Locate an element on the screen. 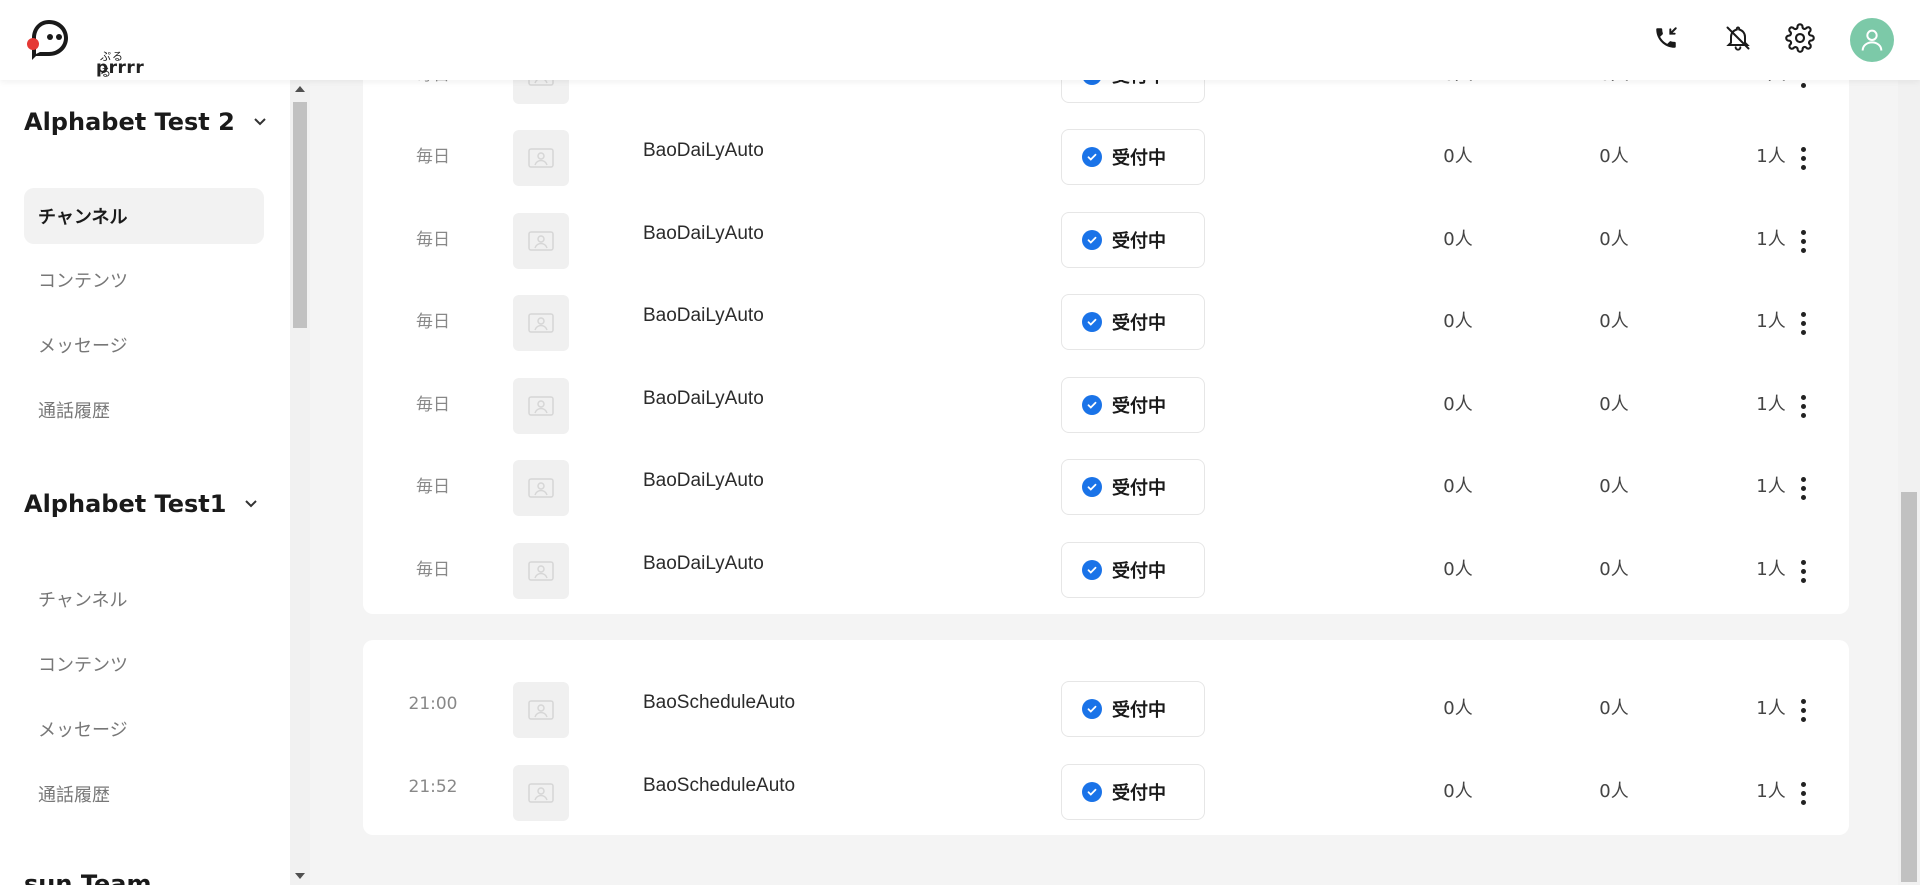 The height and width of the screenshot is (885, 1920). team-name: Alphabet Test1 is located at coordinates (125, 504).